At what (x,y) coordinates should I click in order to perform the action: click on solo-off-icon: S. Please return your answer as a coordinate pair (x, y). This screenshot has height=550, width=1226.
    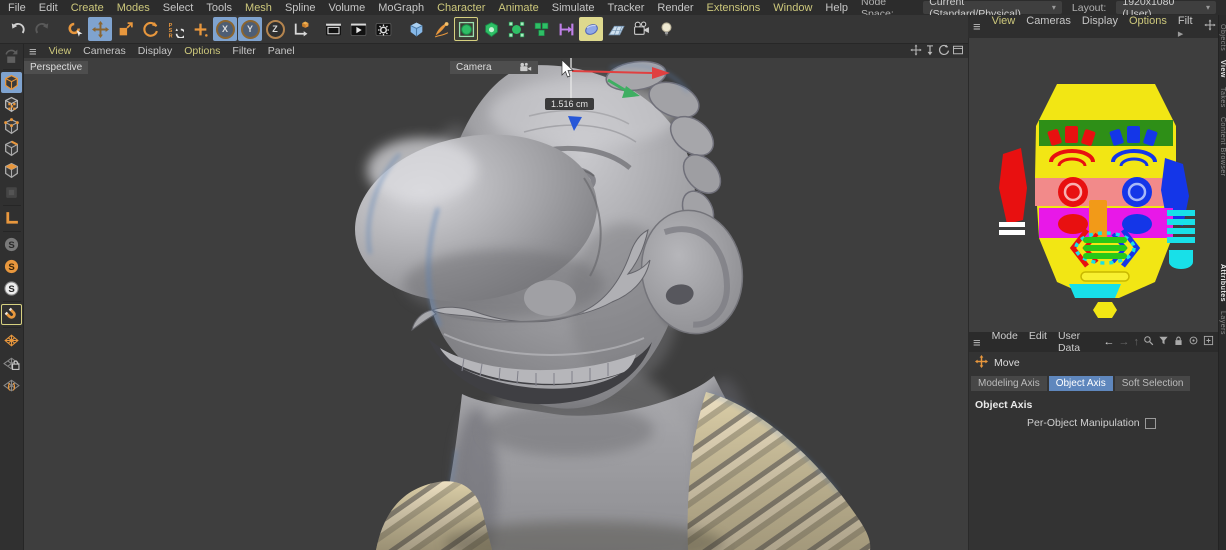
    Looking at the image, I should click on (11, 244).